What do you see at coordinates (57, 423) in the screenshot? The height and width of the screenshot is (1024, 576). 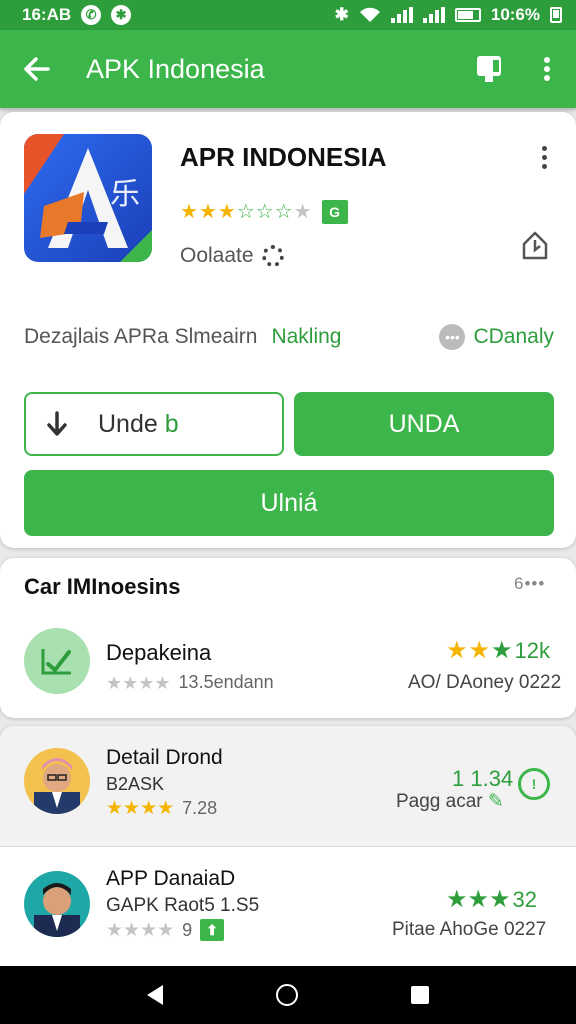 I see `download-arrow-icon` at bounding box center [57, 423].